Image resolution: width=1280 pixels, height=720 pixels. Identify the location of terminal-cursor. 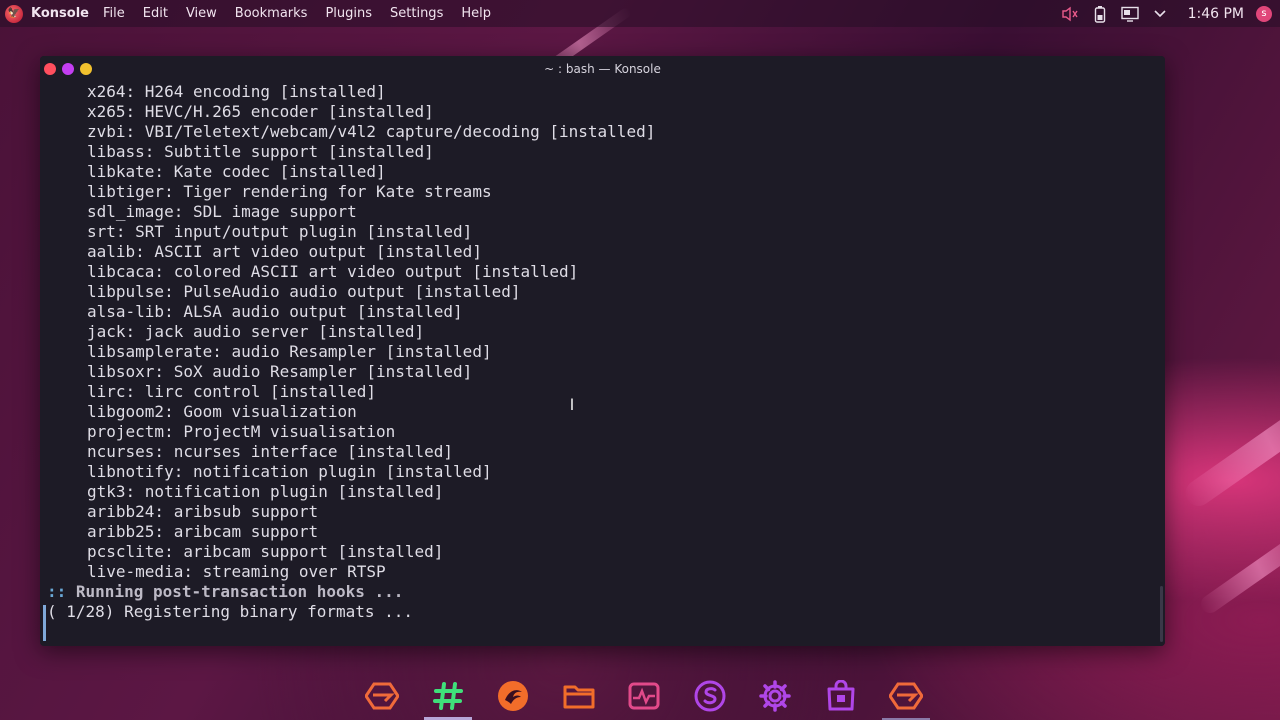
(44, 623).